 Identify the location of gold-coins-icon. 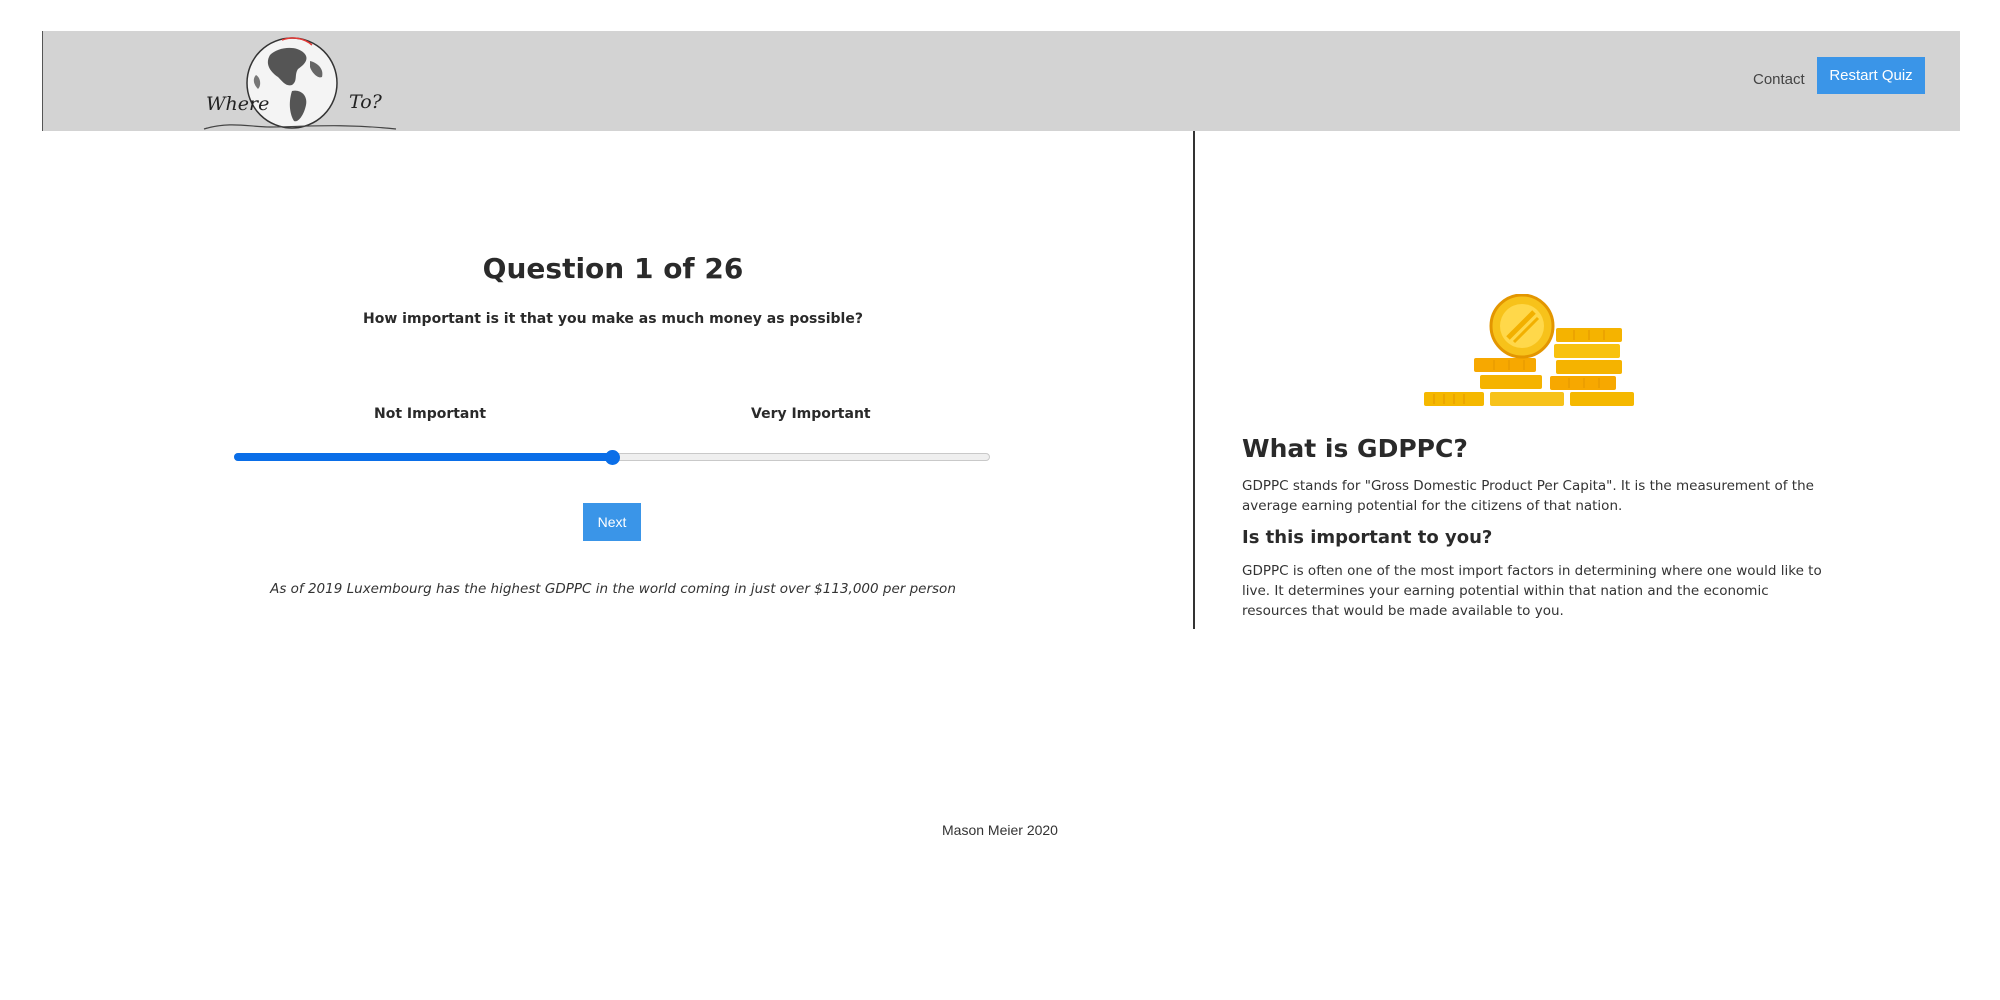
(1529, 350).